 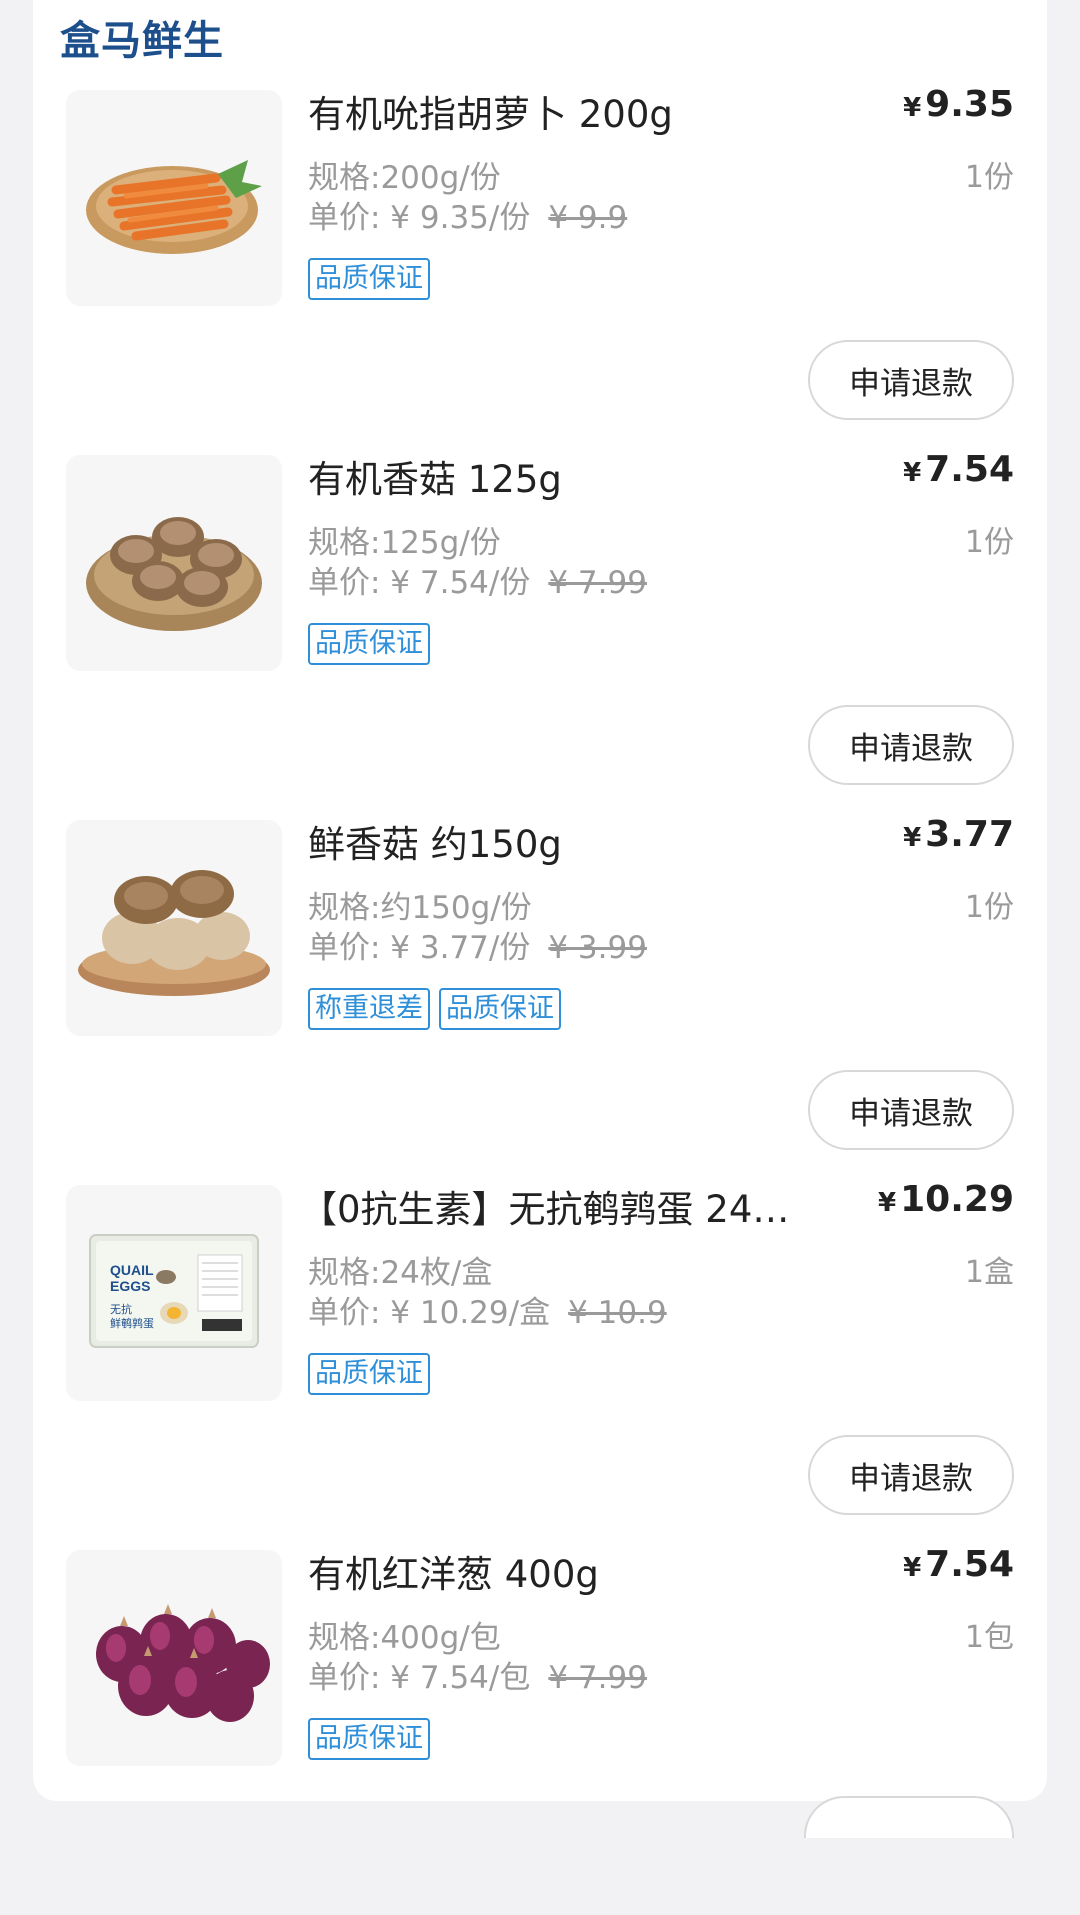 I want to click on svg-text: EGGS, so click(x=130, y=1286).